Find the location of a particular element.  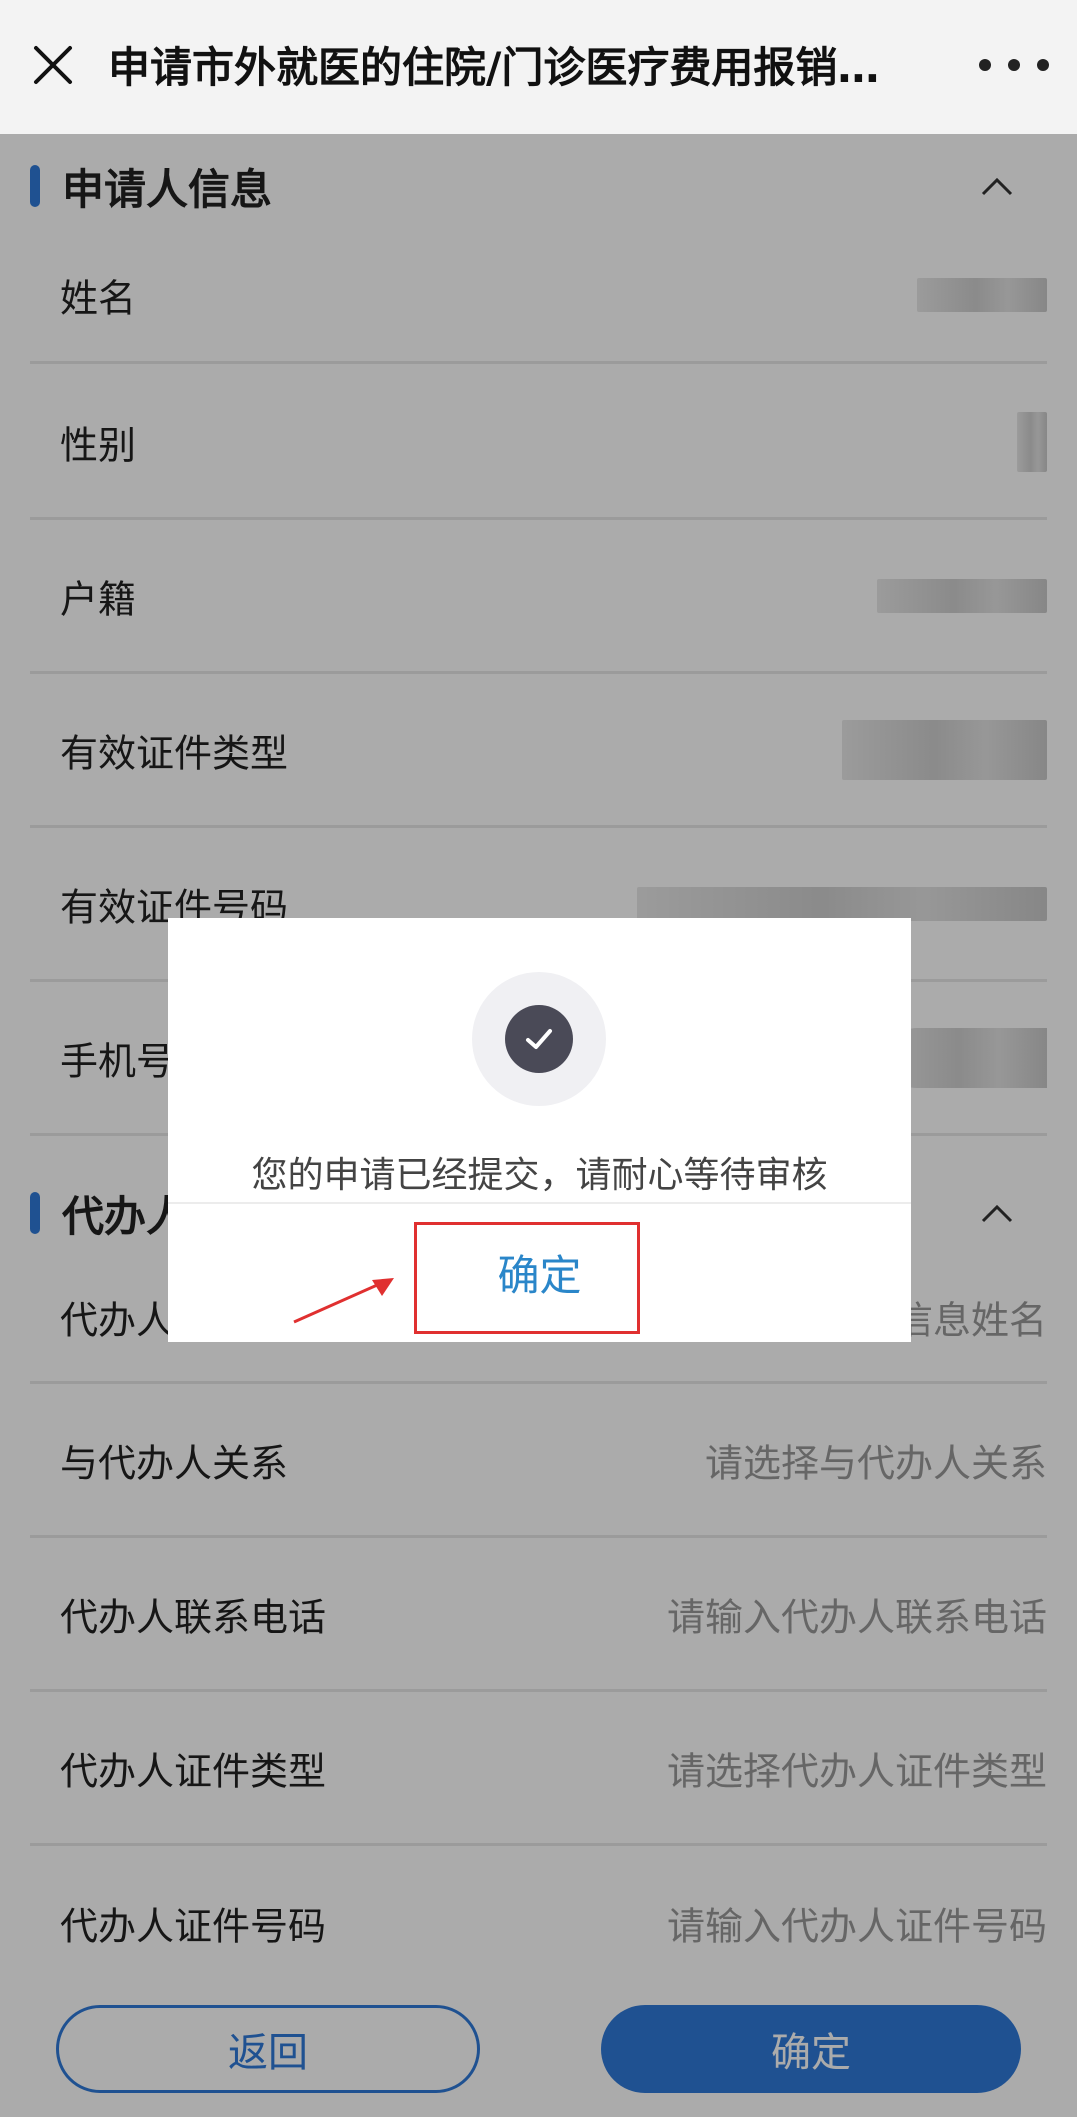

check-circle-icon is located at coordinates (539, 1039).